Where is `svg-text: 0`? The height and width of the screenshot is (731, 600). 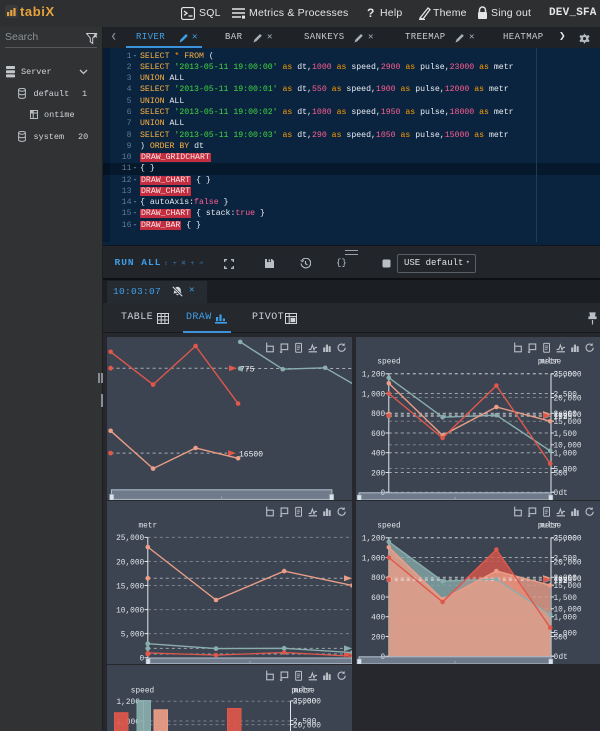
svg-text: 0 is located at coordinates (142, 660).